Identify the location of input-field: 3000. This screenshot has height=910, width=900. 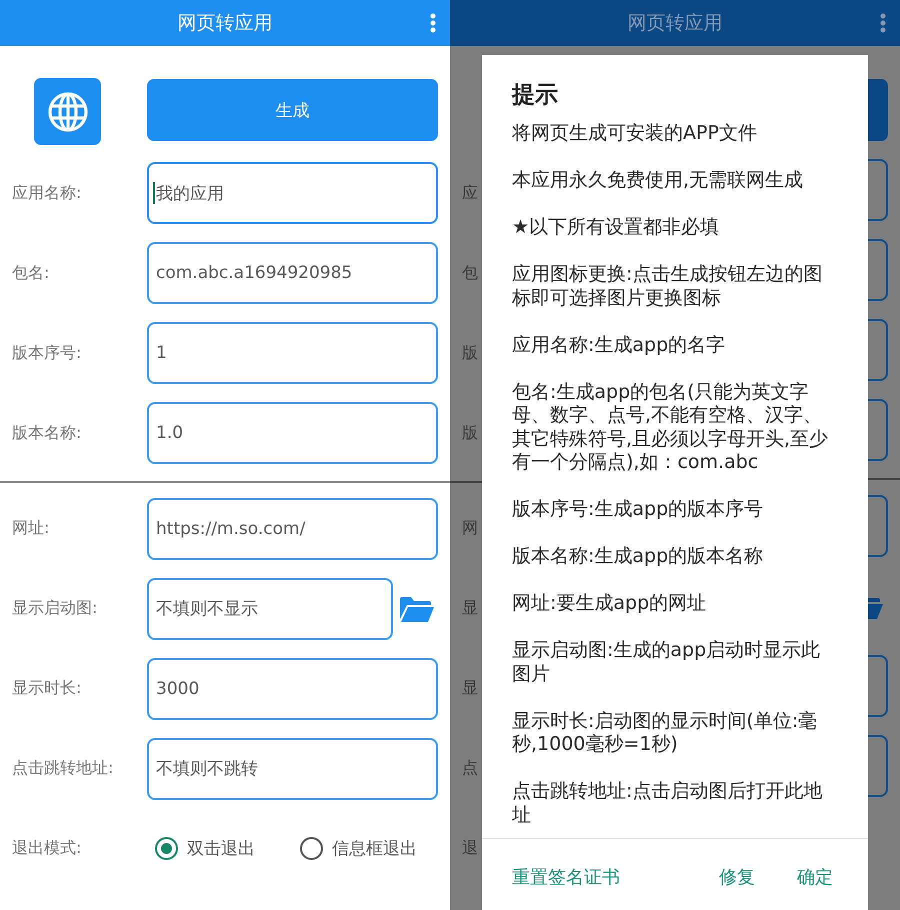
(292, 689).